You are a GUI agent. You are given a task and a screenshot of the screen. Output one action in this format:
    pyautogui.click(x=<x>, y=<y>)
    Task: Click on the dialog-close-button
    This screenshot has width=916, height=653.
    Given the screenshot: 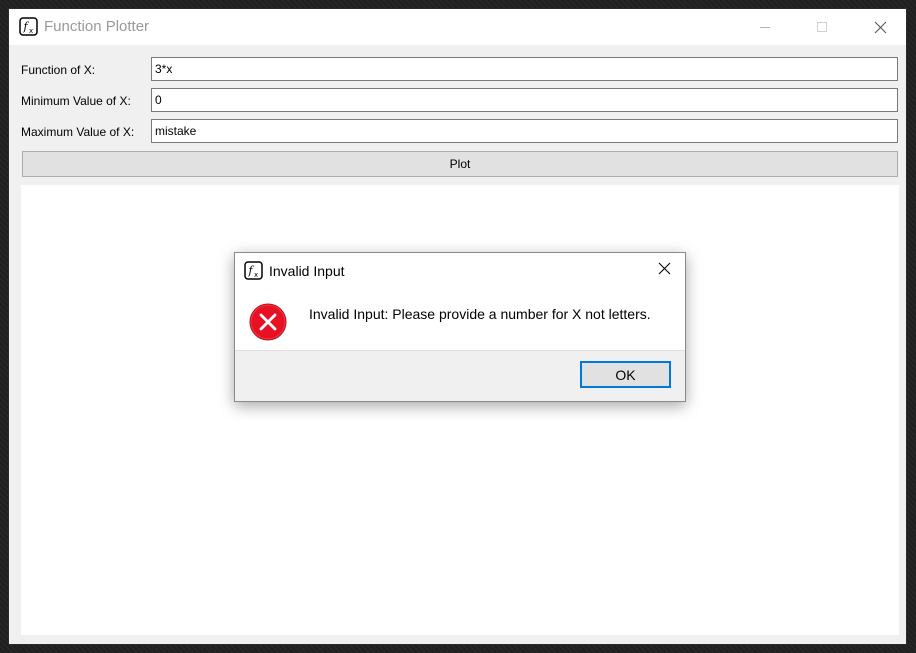 What is the action you would take?
    pyautogui.click(x=664, y=271)
    